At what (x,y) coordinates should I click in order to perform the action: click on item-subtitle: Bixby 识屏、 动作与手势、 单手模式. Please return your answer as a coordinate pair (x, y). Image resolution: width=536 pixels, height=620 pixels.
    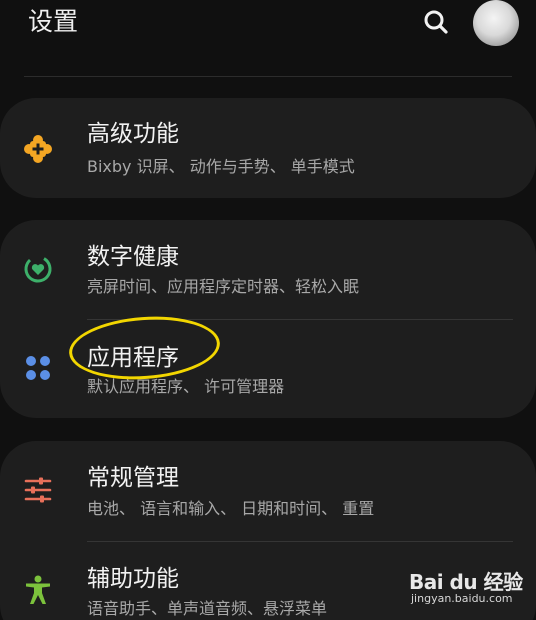
    Looking at the image, I should click on (221, 166).